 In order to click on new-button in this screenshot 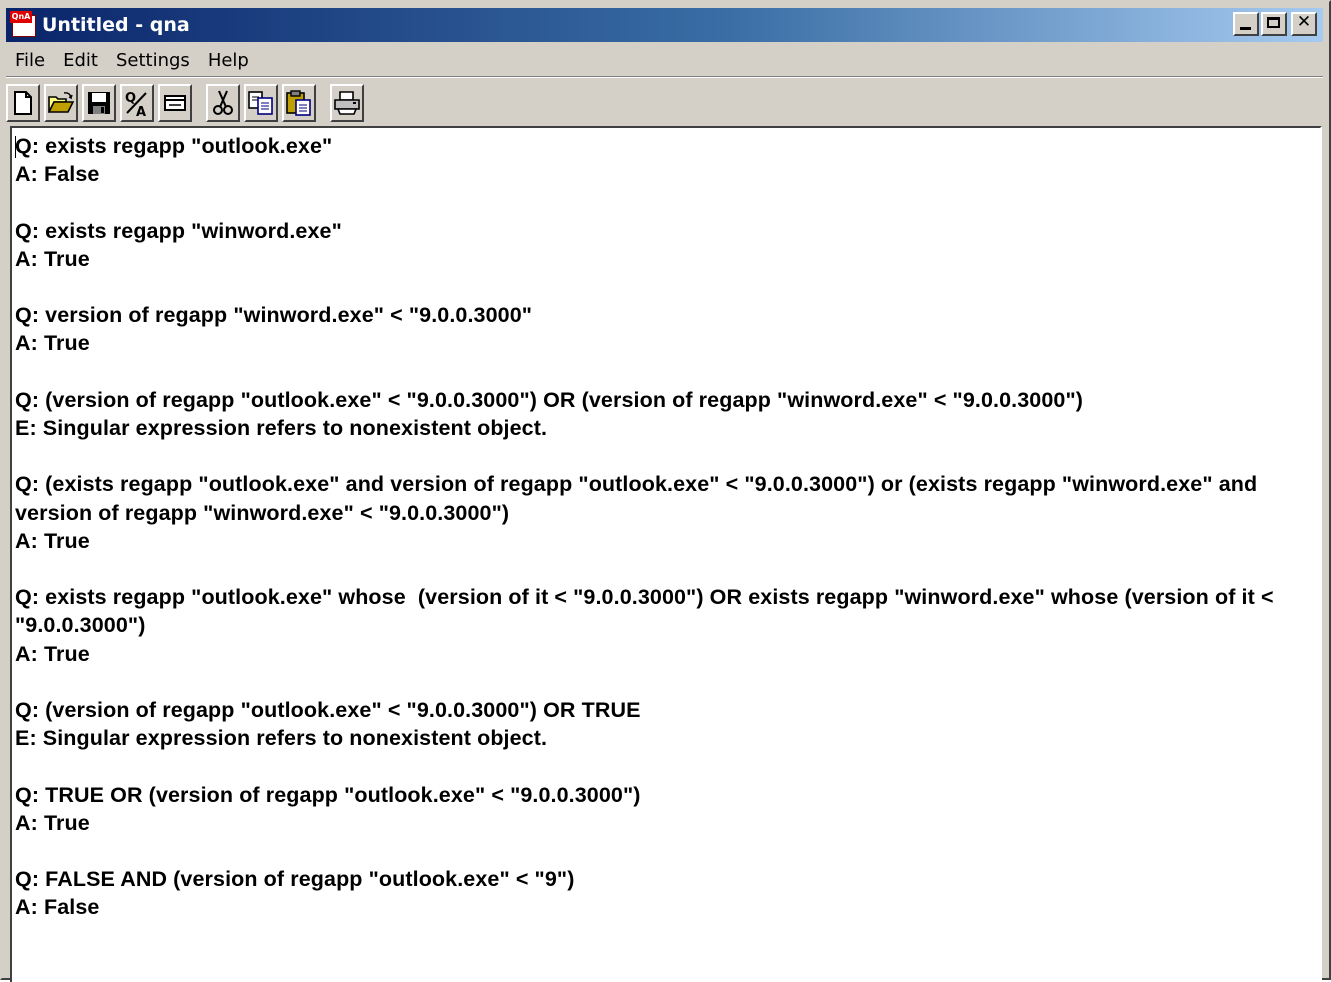, I will do `click(23, 103)`.